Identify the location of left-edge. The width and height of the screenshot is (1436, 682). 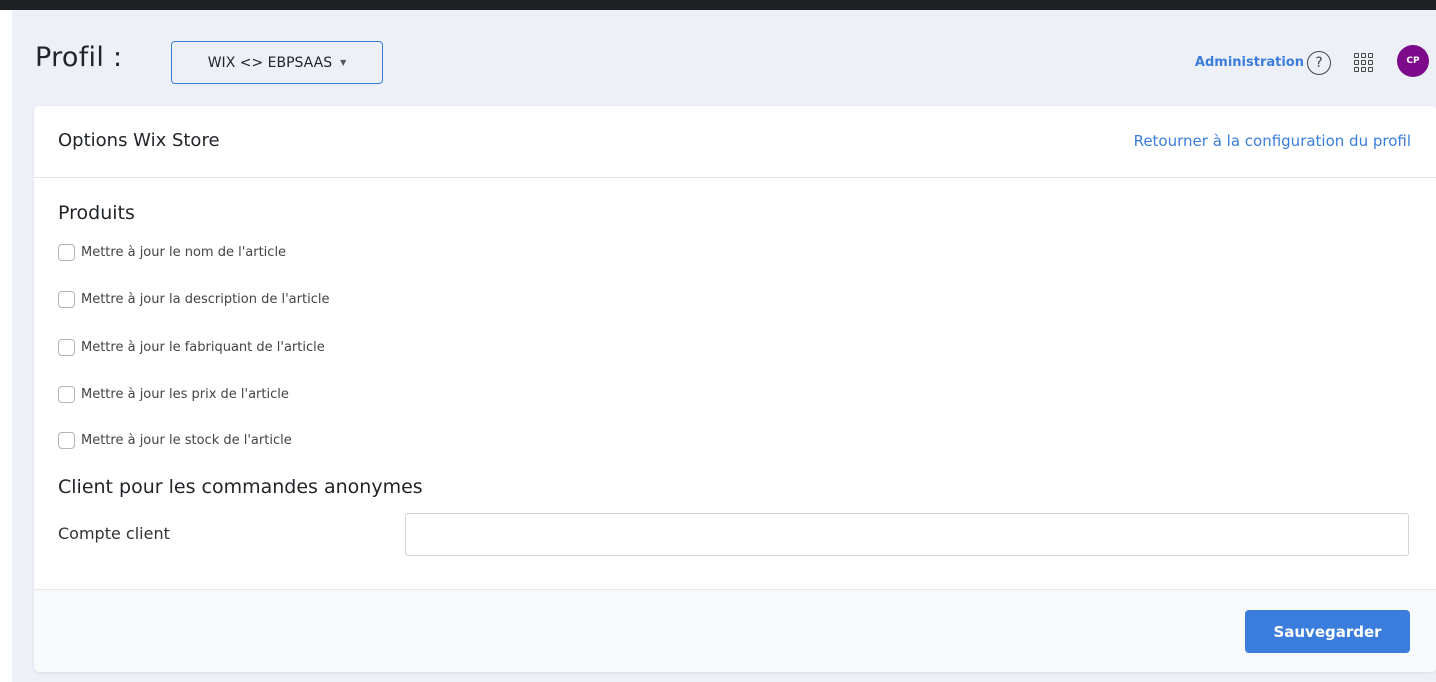
(6, 341).